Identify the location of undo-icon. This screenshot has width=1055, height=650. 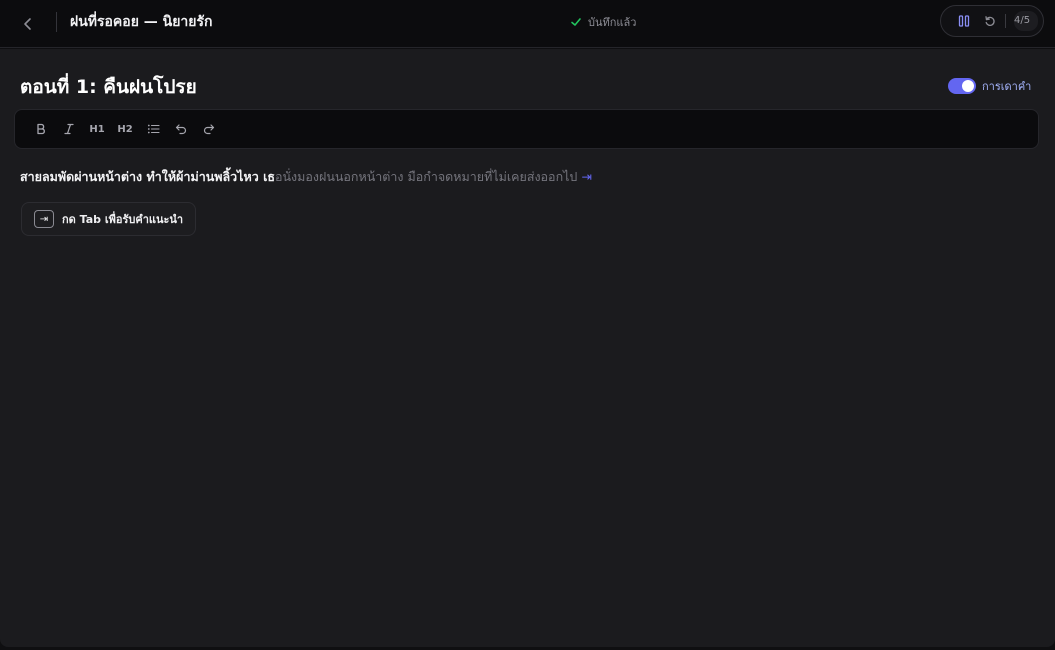
(181, 129).